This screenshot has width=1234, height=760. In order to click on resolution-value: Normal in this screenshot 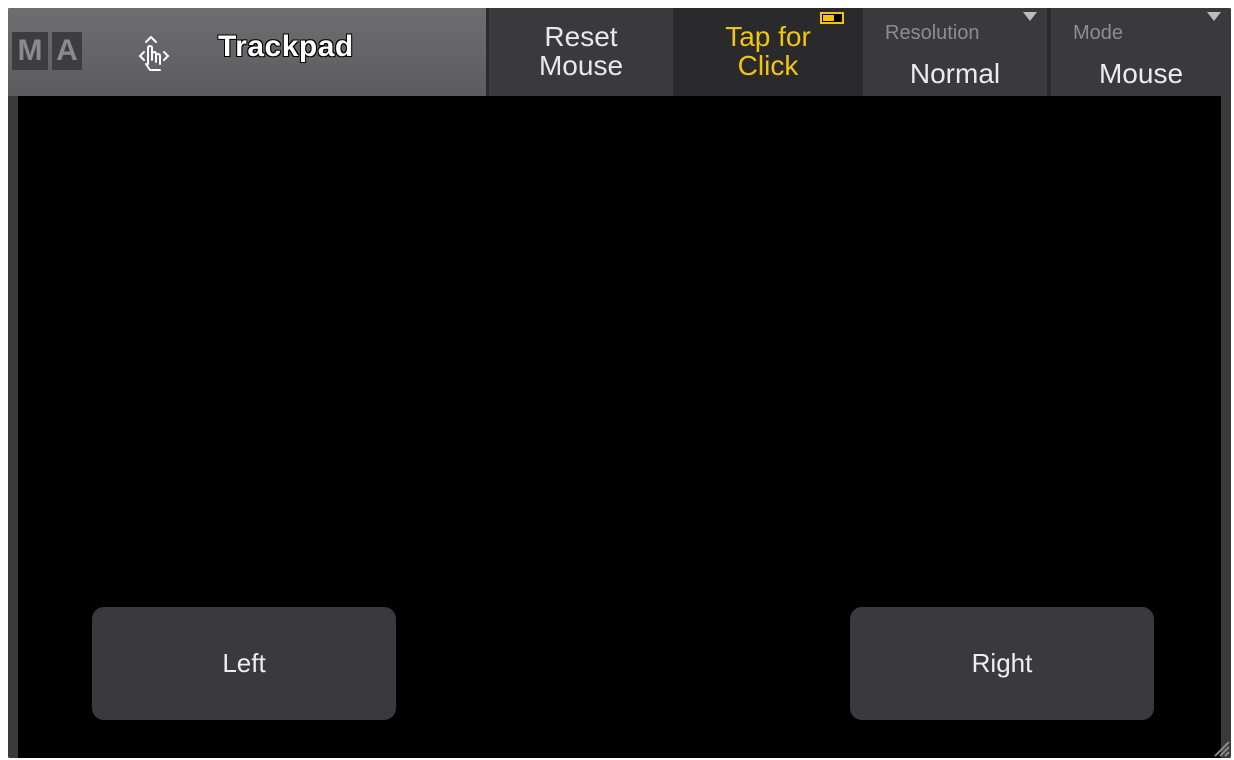, I will do `click(955, 73)`.